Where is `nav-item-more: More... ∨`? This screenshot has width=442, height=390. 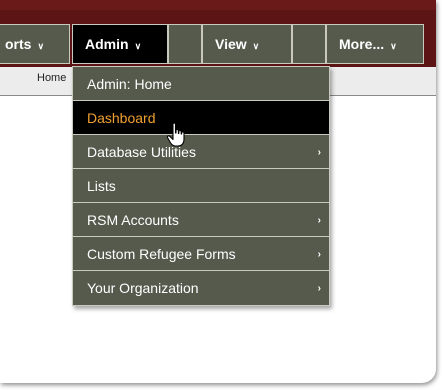 nav-item-more: More... ∨ is located at coordinates (375, 44).